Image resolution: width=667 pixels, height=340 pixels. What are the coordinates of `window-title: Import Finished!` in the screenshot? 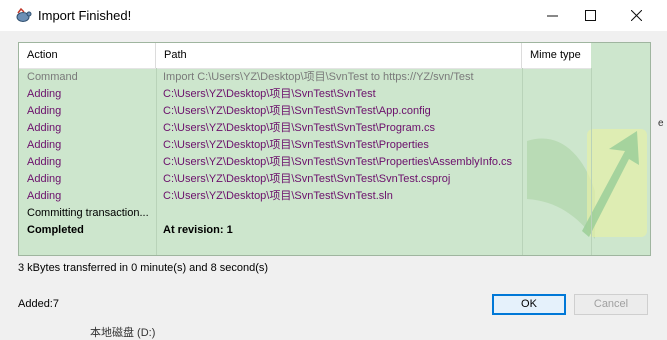 It's located at (85, 15).